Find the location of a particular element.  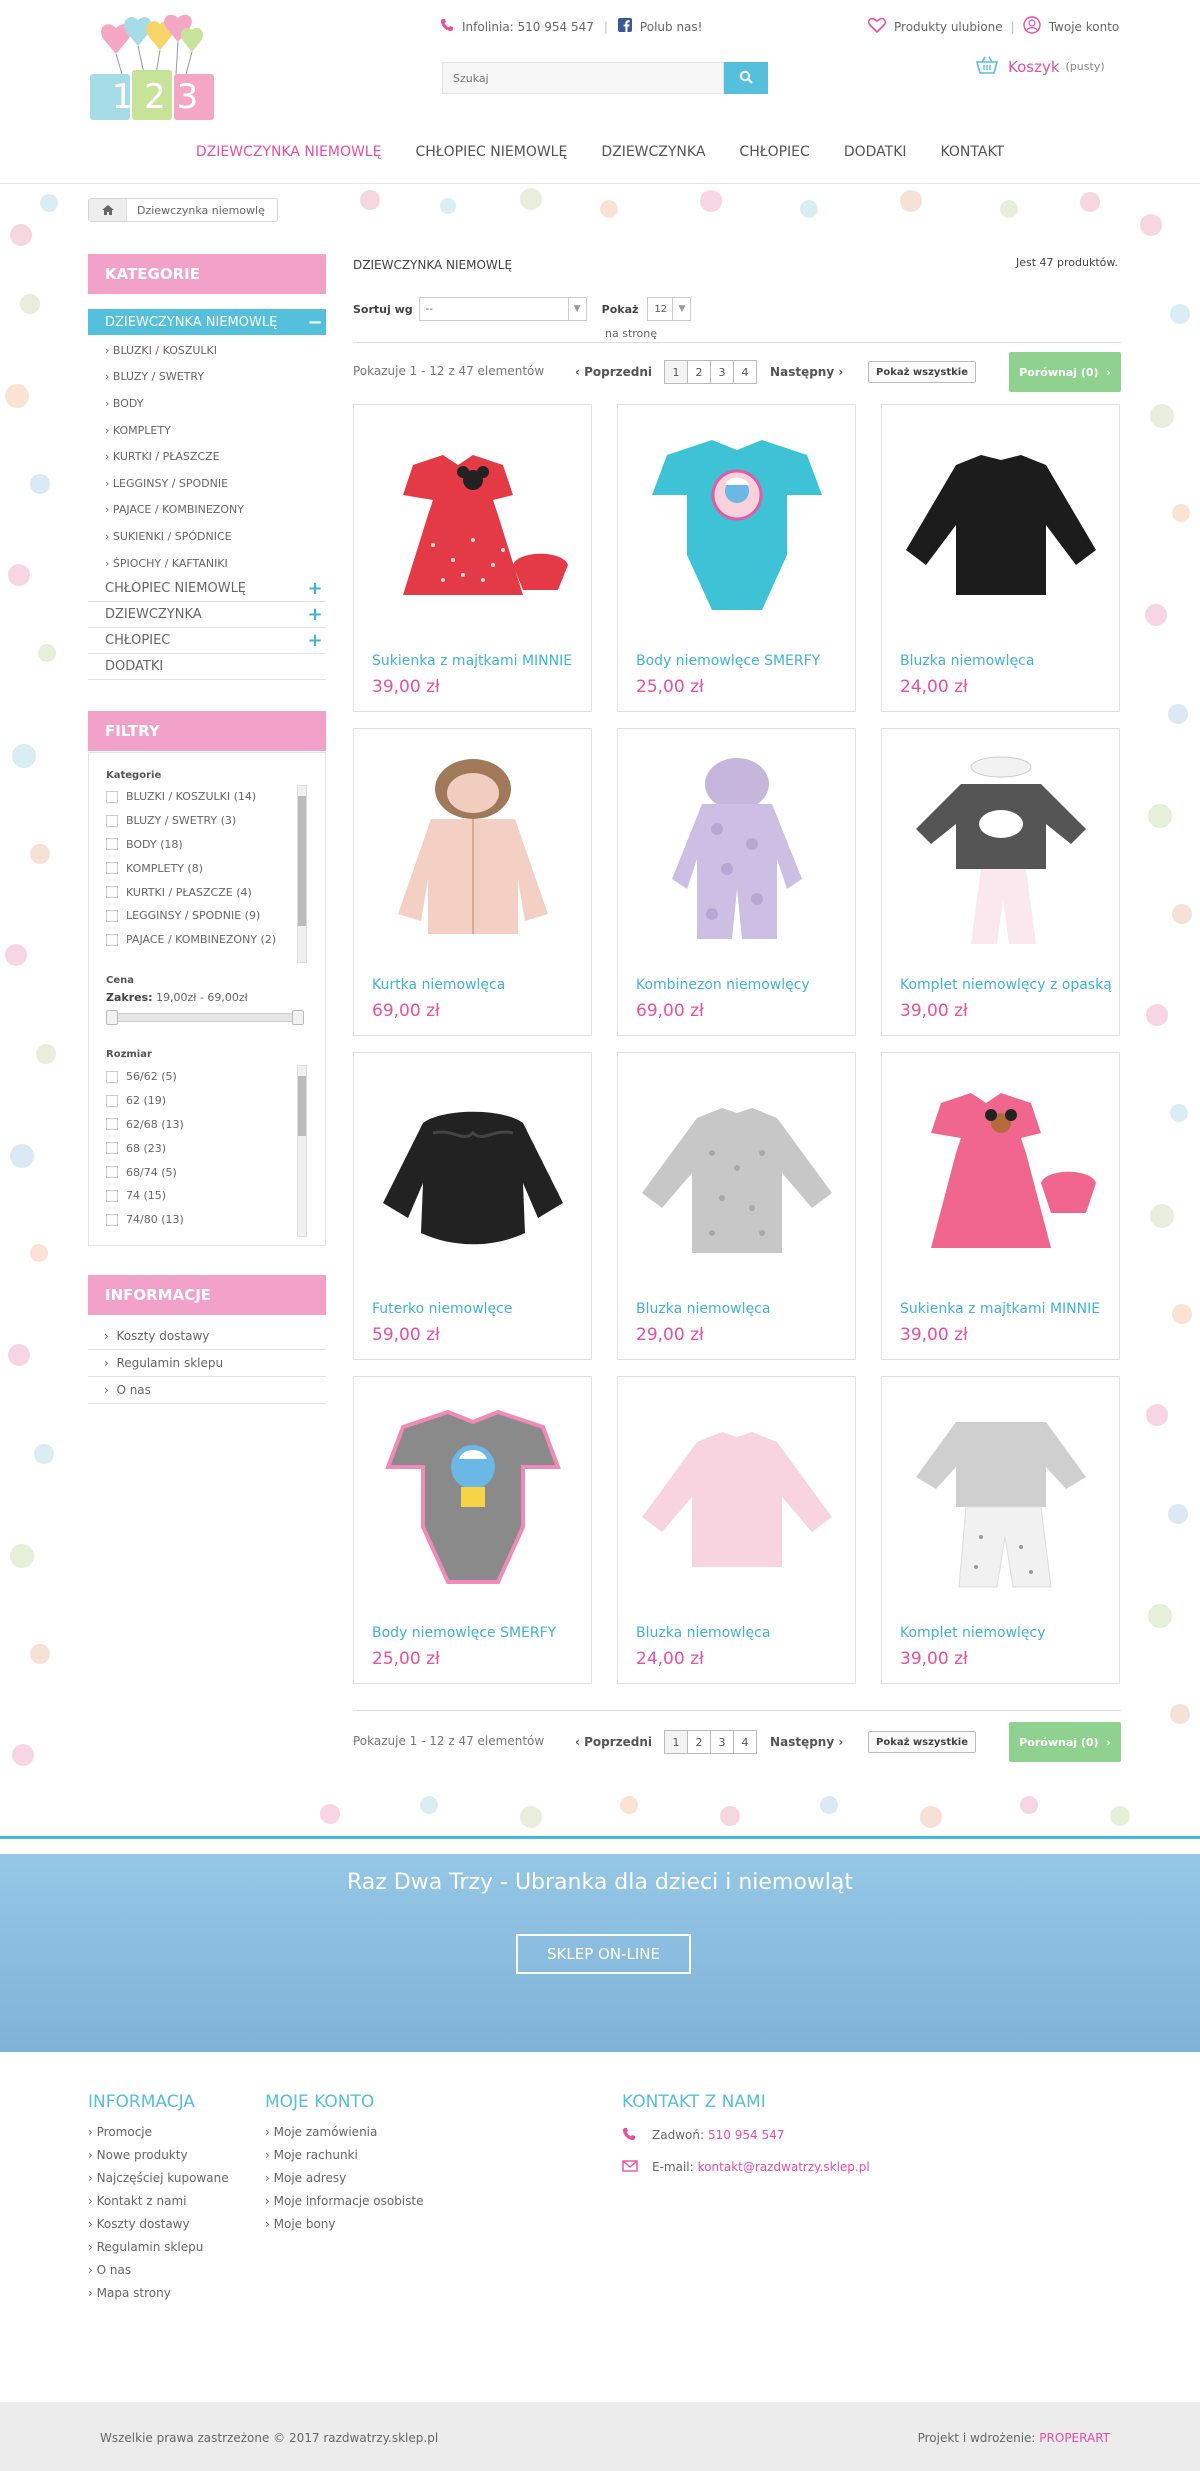

category-dziewczynka-niemowle: DZIEWCZYNKA NIEMOWLĘ − is located at coordinates (207, 322).